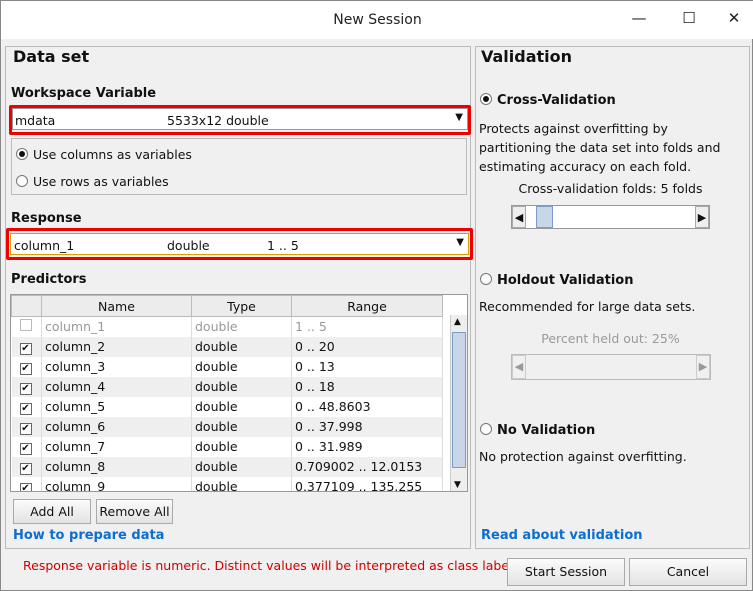 The height and width of the screenshot is (591, 753). I want to click on add-all-button: Add All, so click(52, 511).